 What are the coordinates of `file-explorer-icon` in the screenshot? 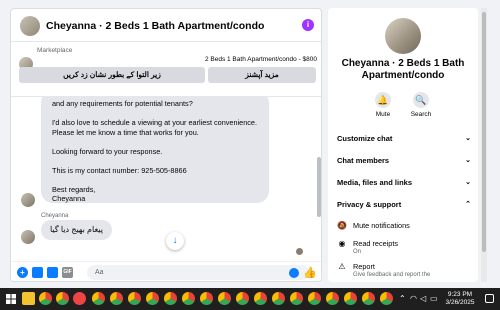 It's located at (28, 298).